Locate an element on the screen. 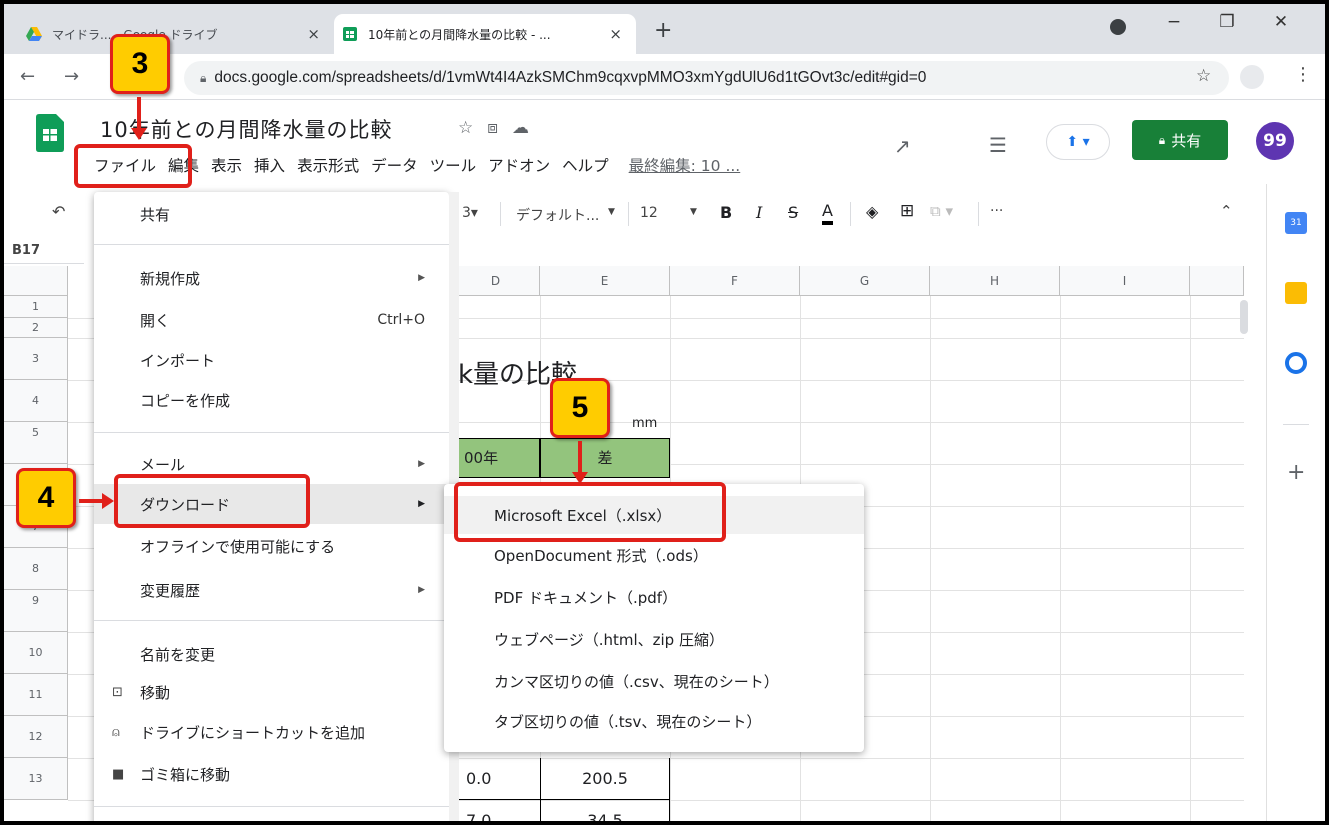 The height and width of the screenshot is (825, 1329). text-color-icon: A is located at coordinates (827, 213).